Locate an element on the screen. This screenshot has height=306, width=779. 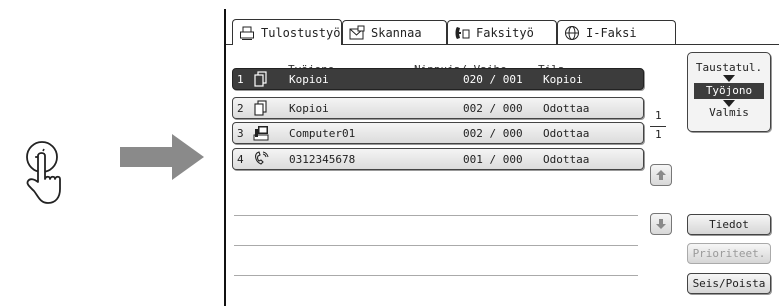
tab-label: Skannaa is located at coordinates (396, 32).